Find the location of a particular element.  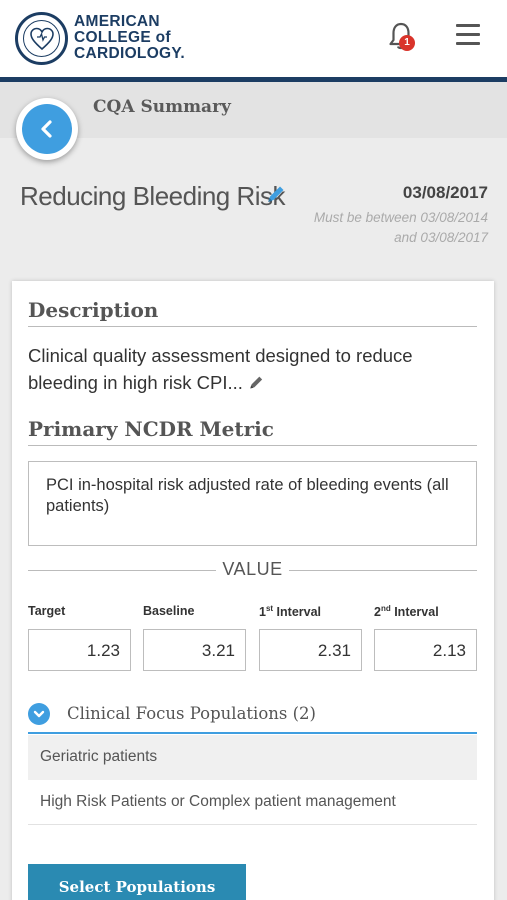

edit-description-pencil-icon is located at coordinates (256, 382).